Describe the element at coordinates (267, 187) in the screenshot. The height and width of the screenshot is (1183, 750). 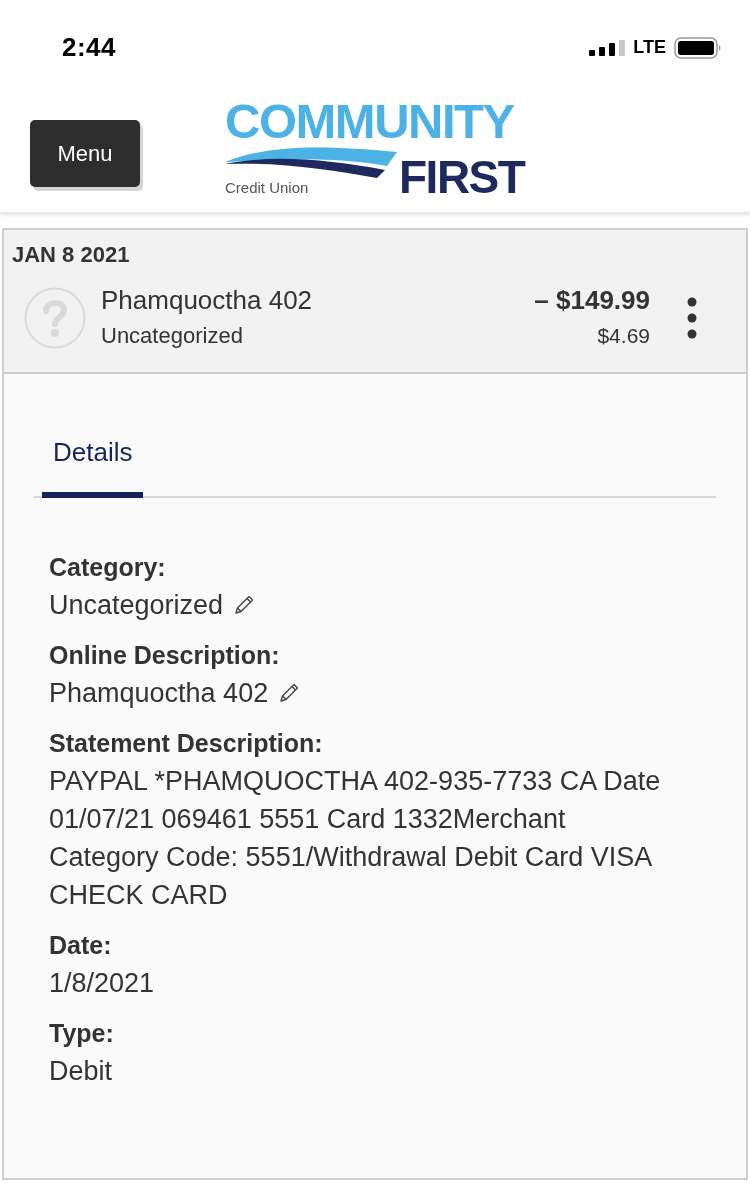
I see `logo-tagline: Credit Union` at that location.